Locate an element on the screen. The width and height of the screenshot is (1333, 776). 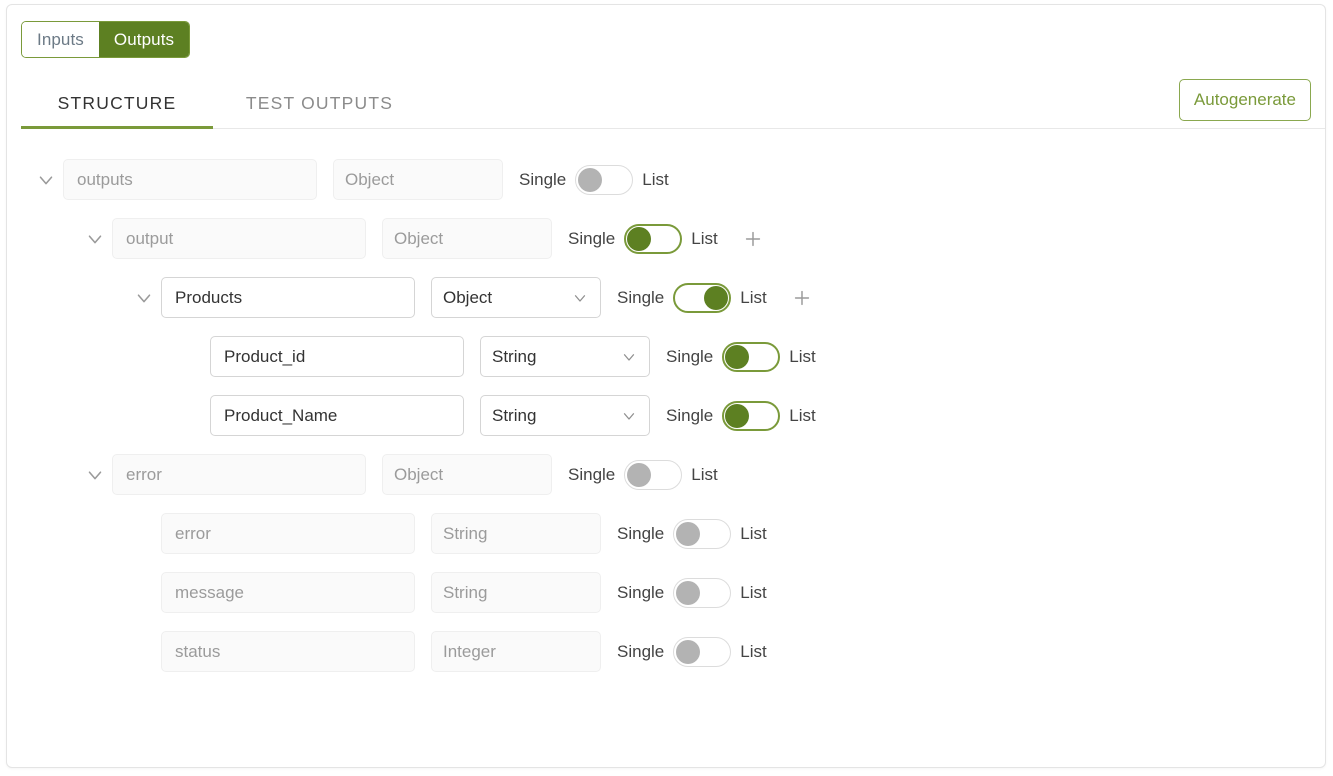
tab-test-outputs: TEST OUTPUTS is located at coordinates (319, 103).